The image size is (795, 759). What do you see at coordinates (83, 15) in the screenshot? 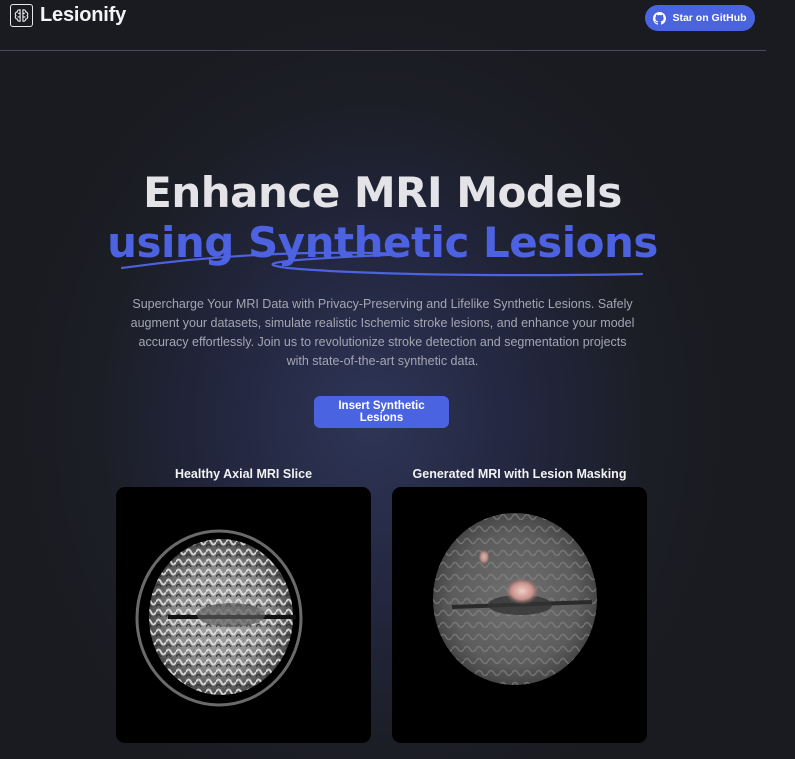
I see `brand-name: Lesionify` at bounding box center [83, 15].